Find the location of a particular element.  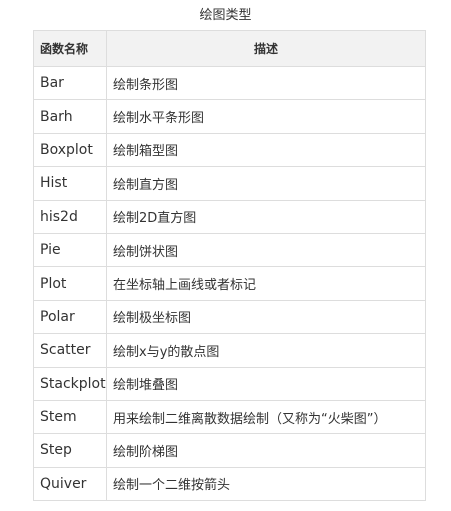

description-cell: 用来绘制二维离散数据绘制（又称为“火柴图”） is located at coordinates (266, 417).